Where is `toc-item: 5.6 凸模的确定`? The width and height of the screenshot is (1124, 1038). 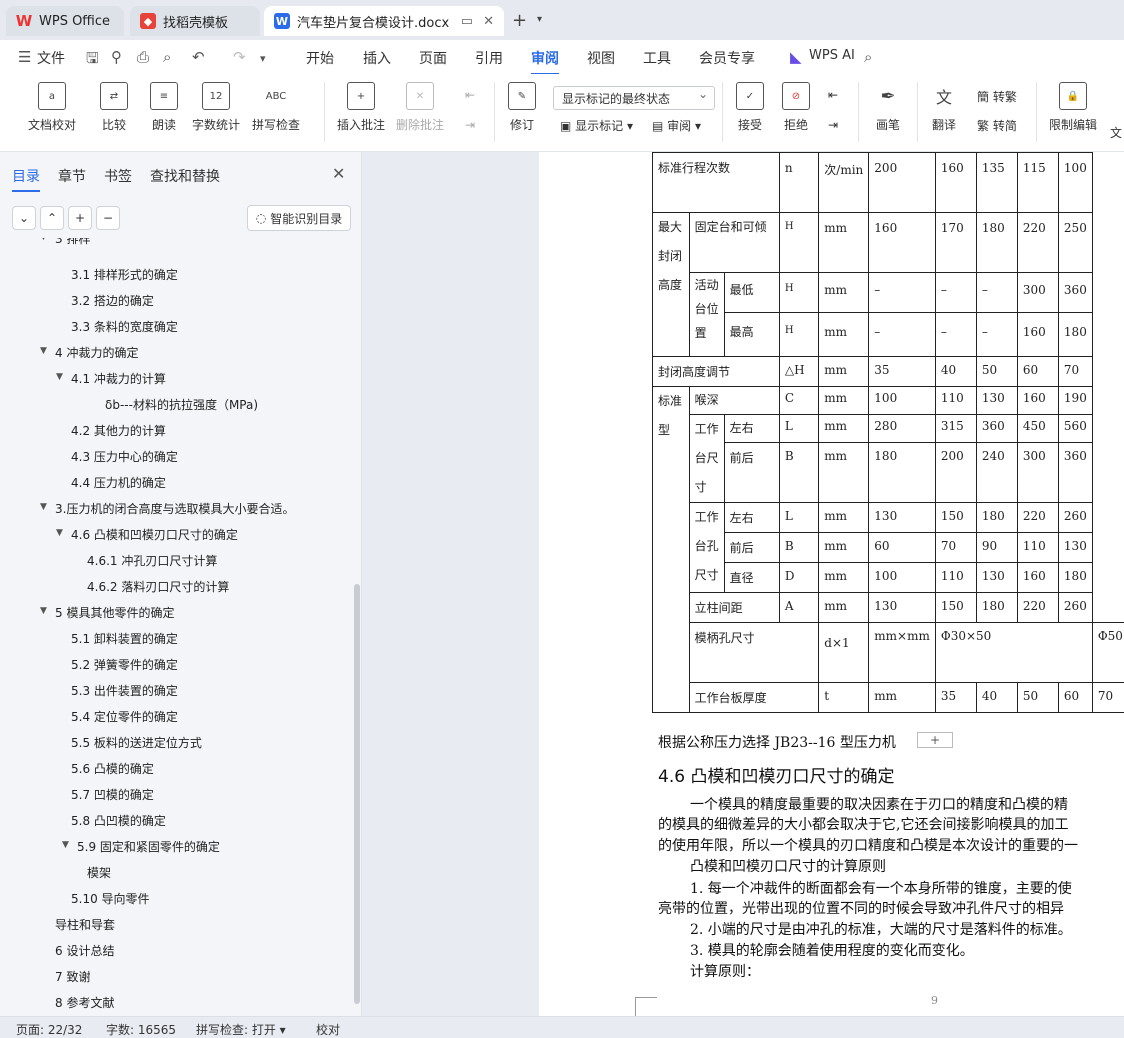
toc-item: 5.6 凸模的确定 is located at coordinates (112, 768).